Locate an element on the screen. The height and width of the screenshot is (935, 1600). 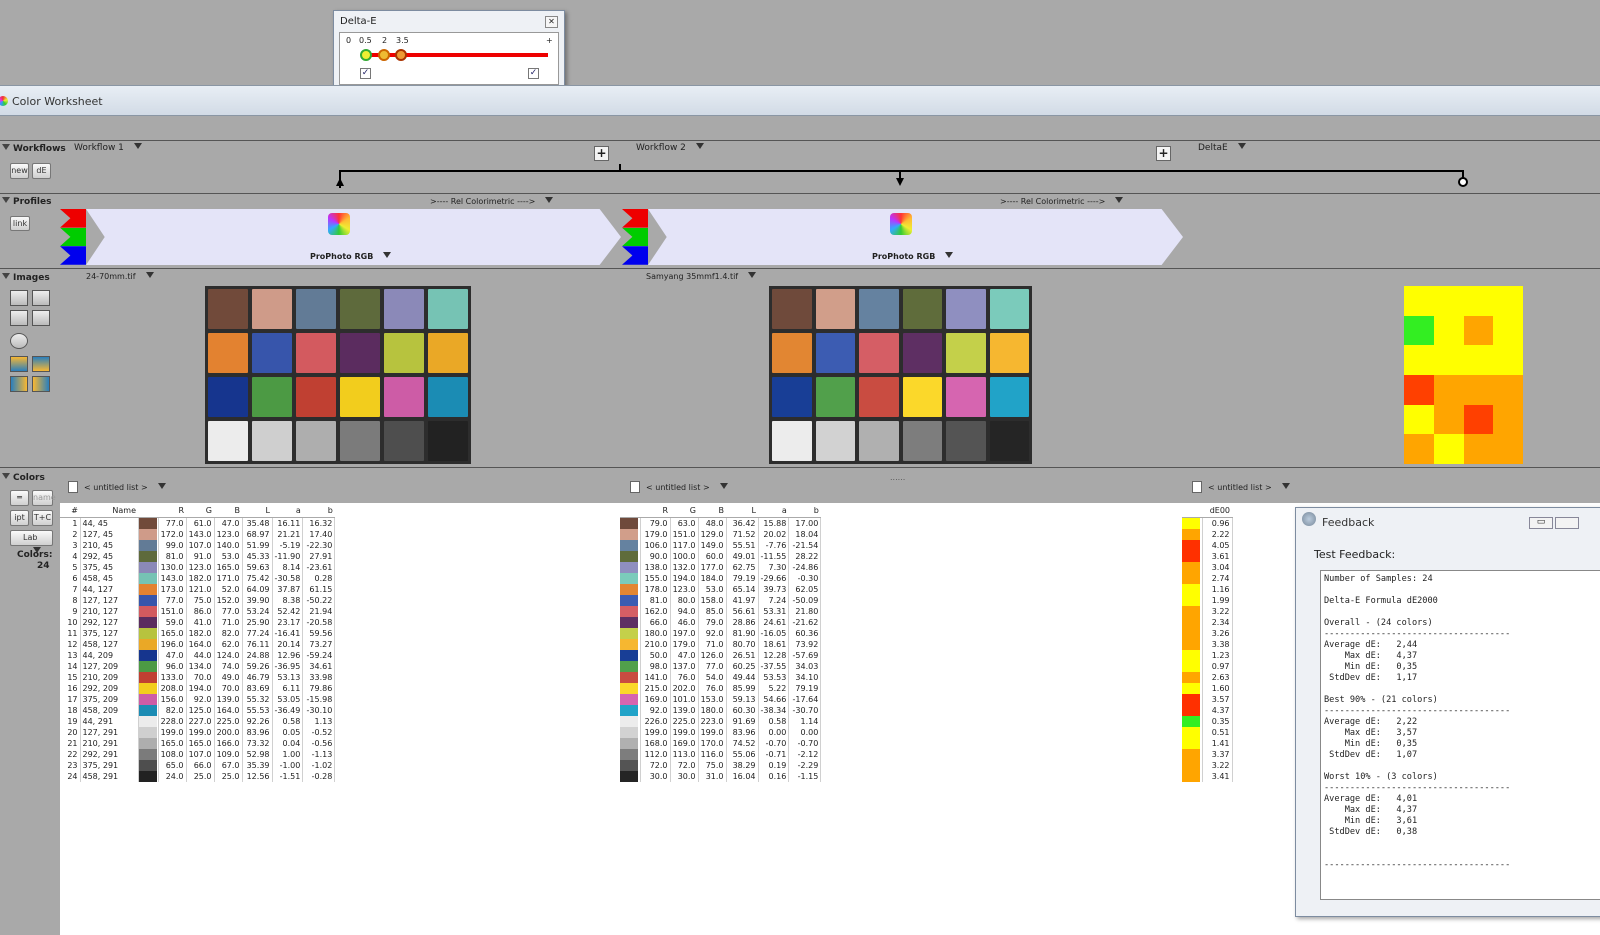
table-row: 0.97 is located at coordinates (1207, 666).